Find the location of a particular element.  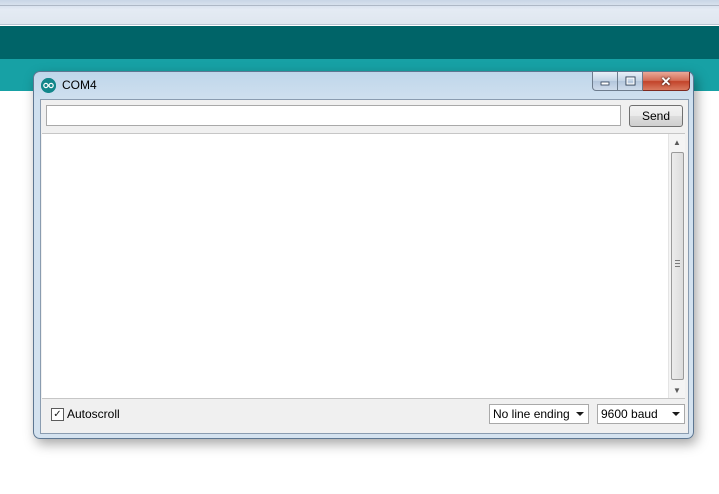

autoscroll-label: Autoscroll is located at coordinates (93, 414).